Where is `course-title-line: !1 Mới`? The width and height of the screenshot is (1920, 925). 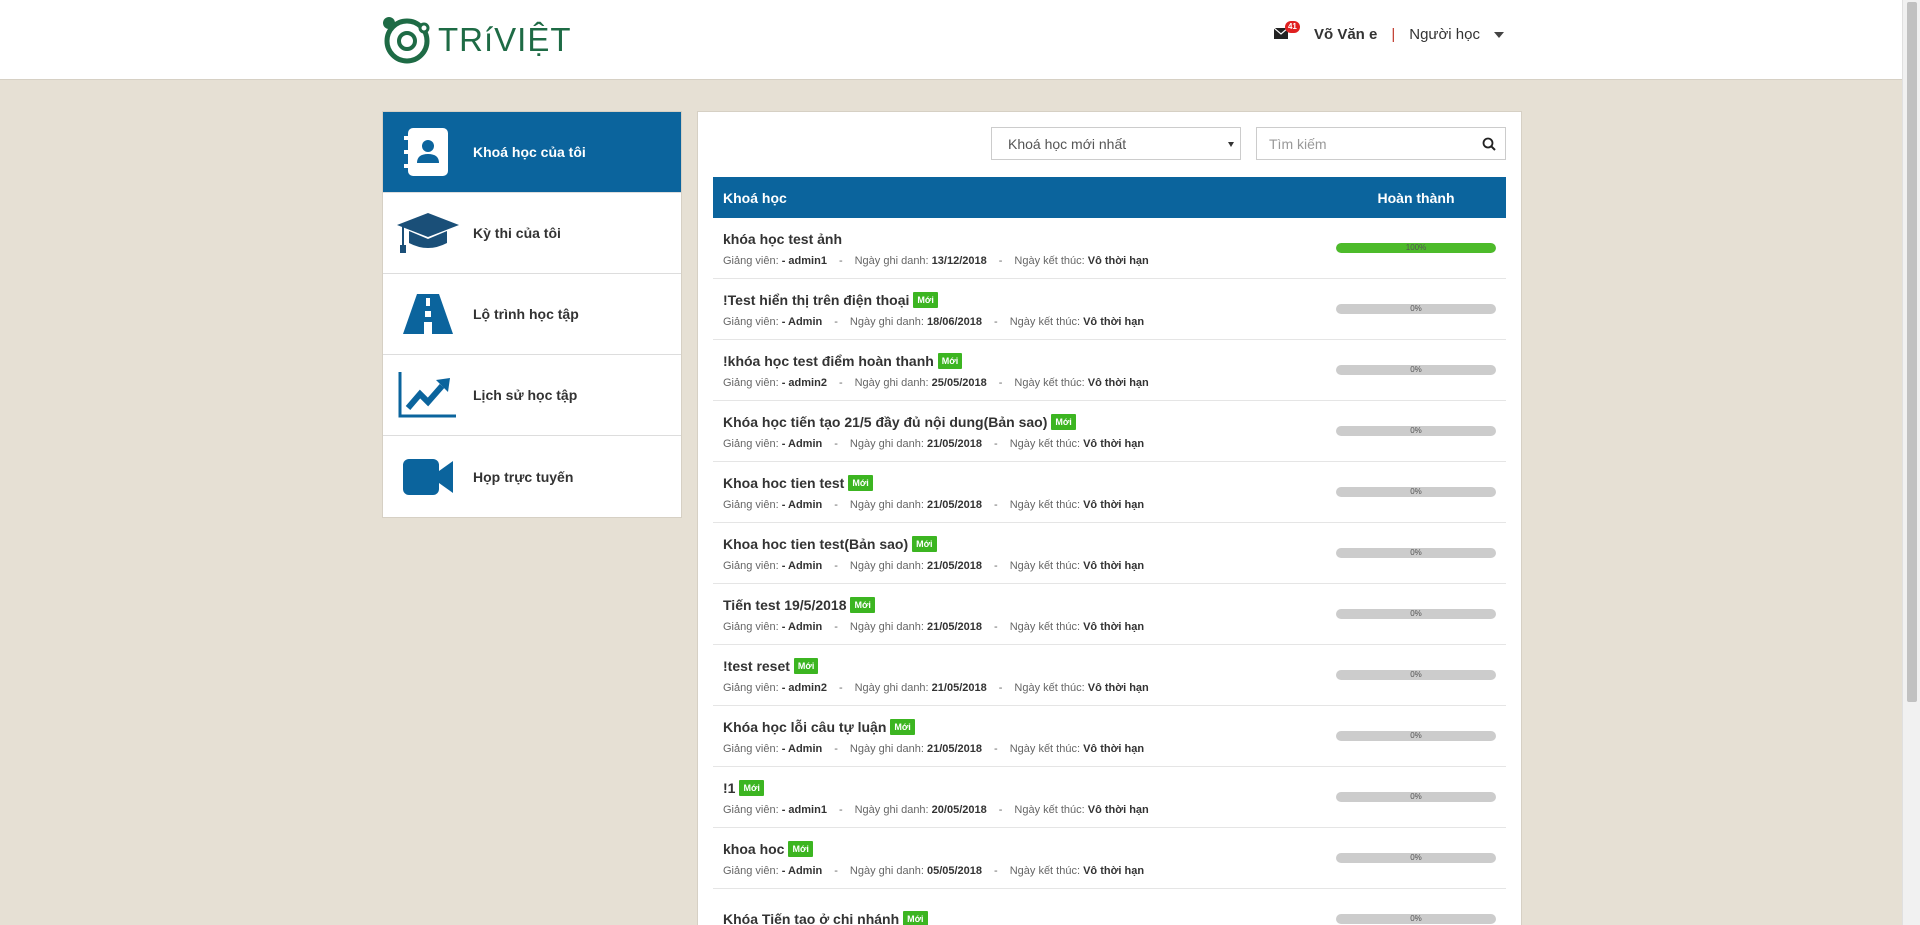 course-title-line: !1 Mới is located at coordinates (1024, 788).